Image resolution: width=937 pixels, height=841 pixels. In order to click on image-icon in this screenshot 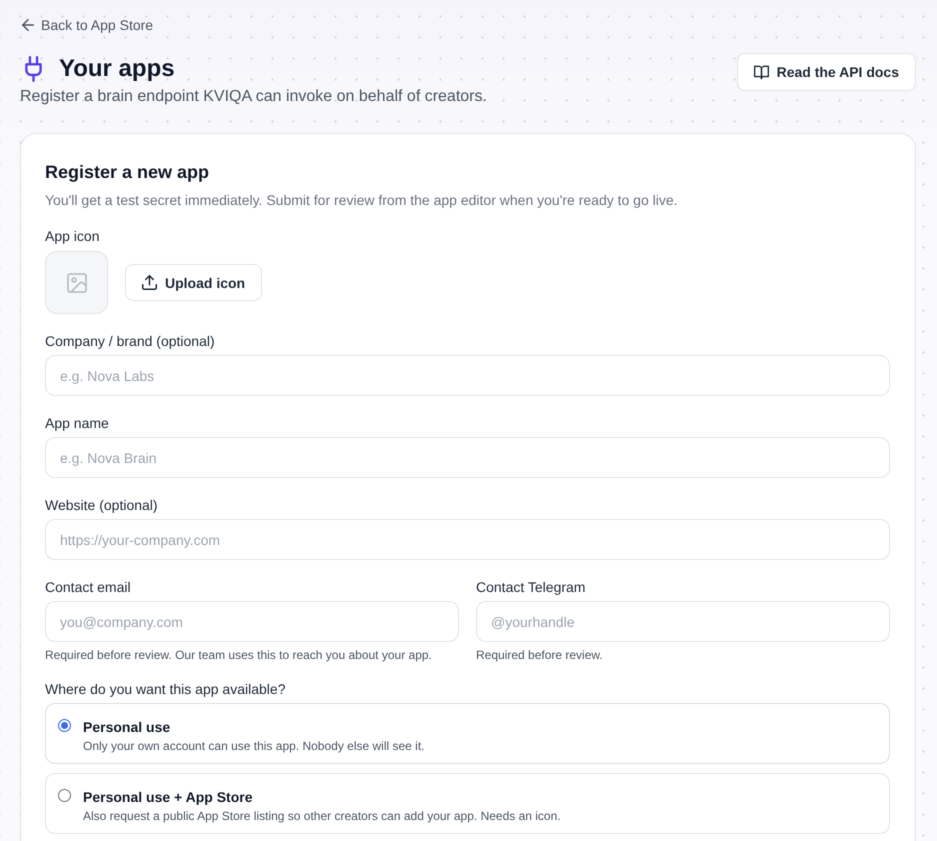, I will do `click(76, 282)`.